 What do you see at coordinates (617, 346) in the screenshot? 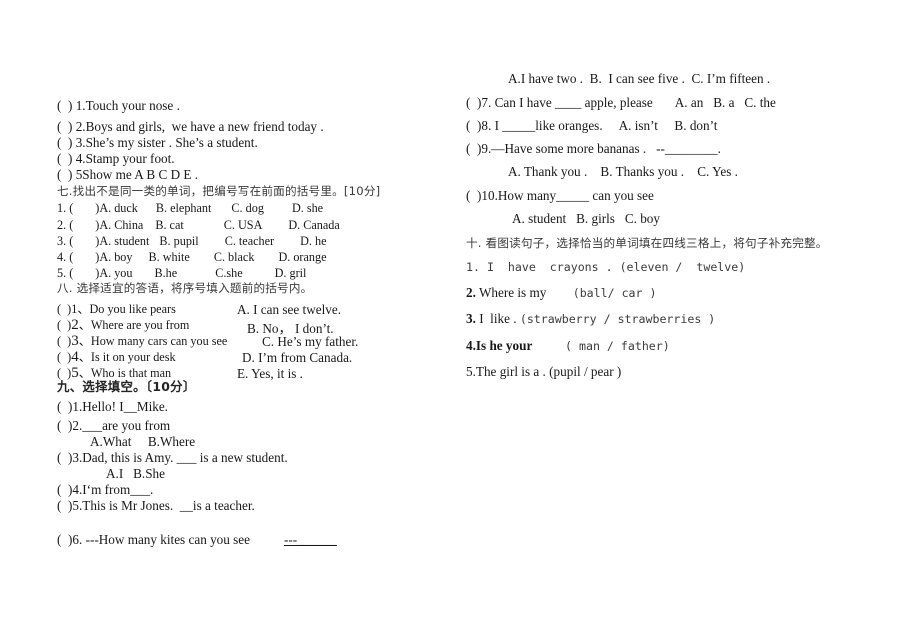
I see `item-options: ( man / father)` at bounding box center [617, 346].